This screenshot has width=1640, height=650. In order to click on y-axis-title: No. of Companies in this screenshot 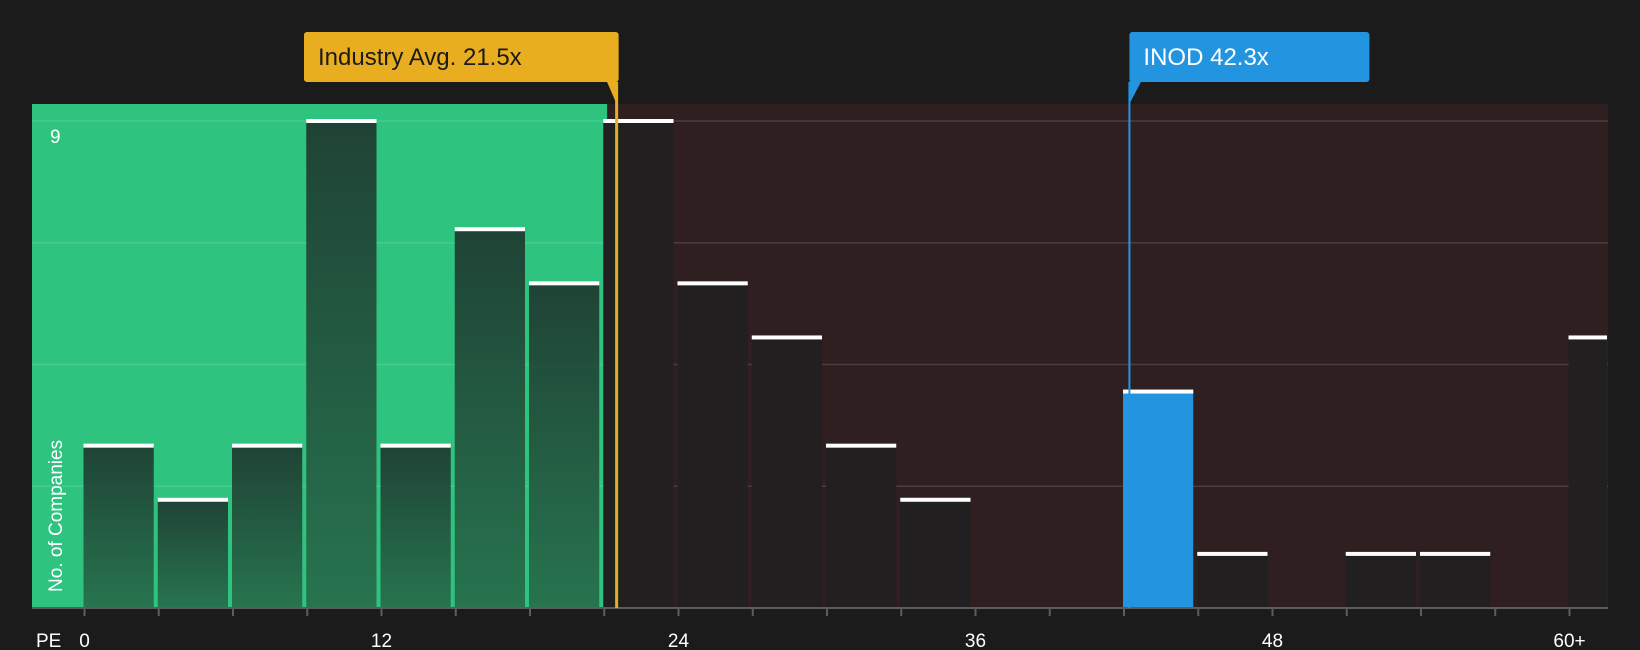, I will do `click(56, 516)`.